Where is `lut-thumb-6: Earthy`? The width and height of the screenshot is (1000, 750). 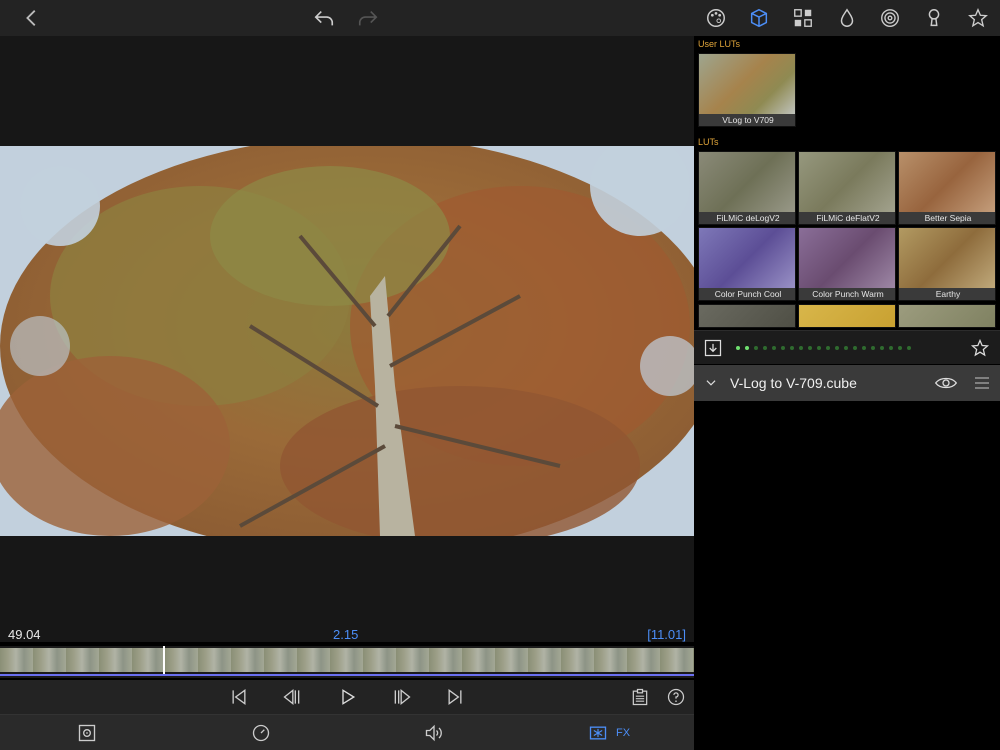 lut-thumb-6: Earthy is located at coordinates (947, 264).